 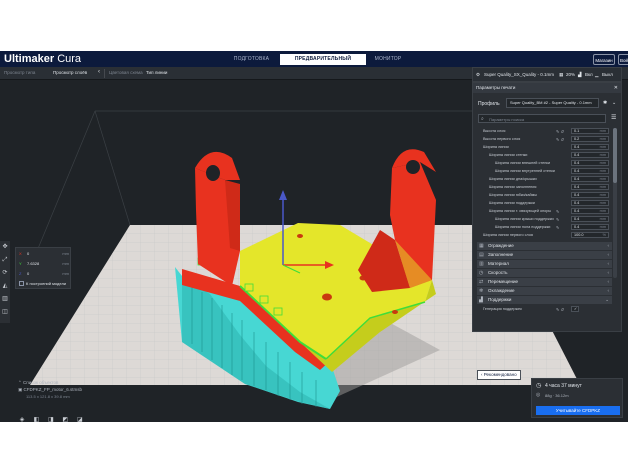 What do you see at coordinates (99, 72) in the screenshot?
I see `chevron-left-icon: ‹` at bounding box center [99, 72].